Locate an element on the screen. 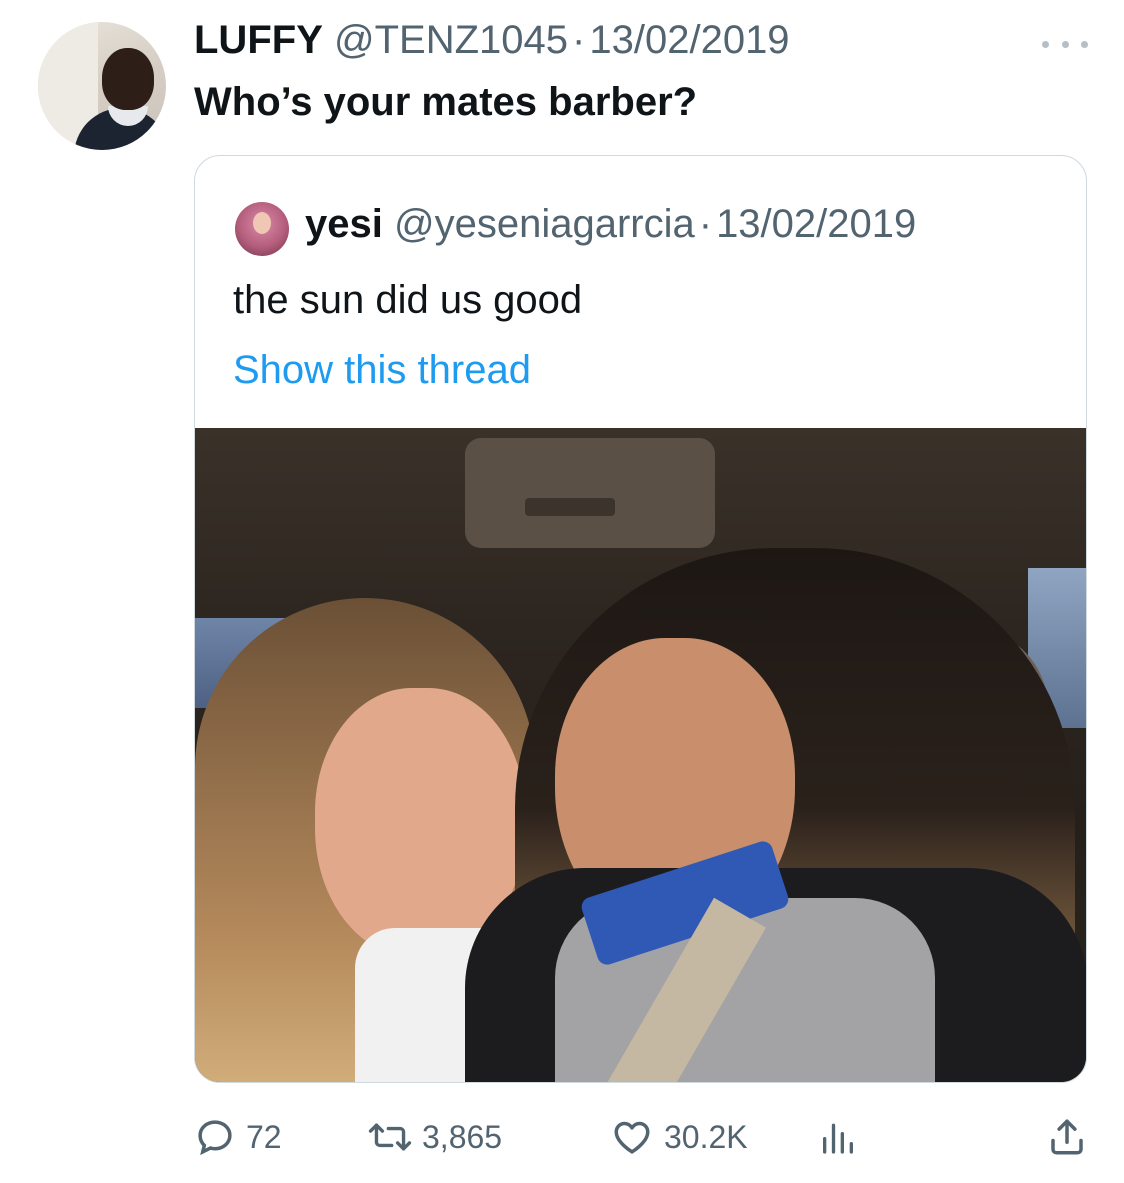 The width and height of the screenshot is (1124, 1183). like-button: 30.2K is located at coordinates (679, 1137).